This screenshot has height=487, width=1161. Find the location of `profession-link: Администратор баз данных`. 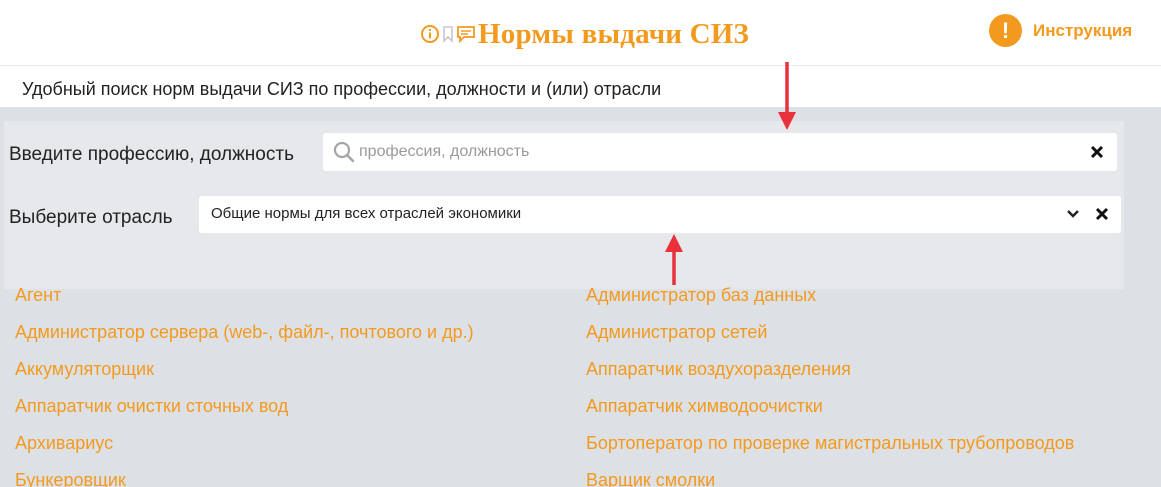

profession-link: Администратор баз данных is located at coordinates (701, 295).